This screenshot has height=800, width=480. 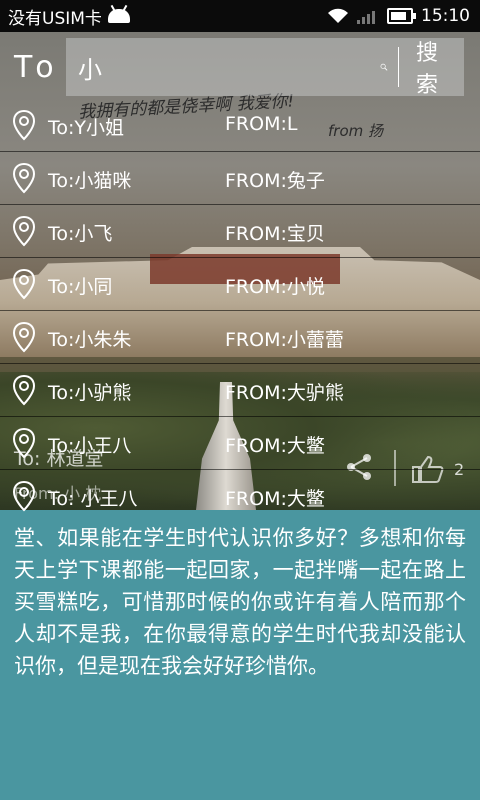 I want to click on list-item: To:小王八 FROM:大鳖, so click(x=240, y=443).